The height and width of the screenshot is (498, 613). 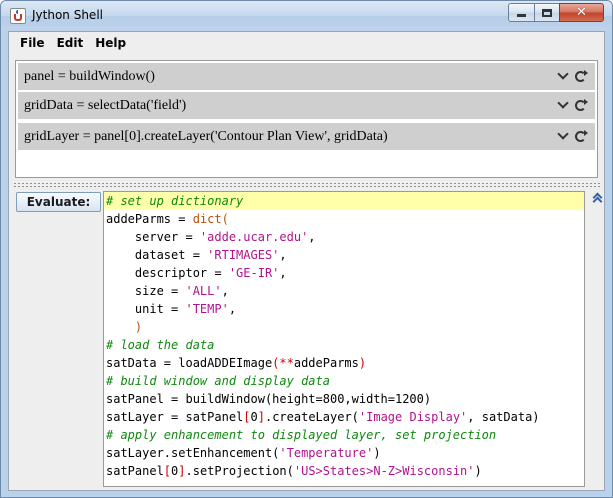 I want to click on menu-bar: File Edit Help, so click(x=306, y=43).